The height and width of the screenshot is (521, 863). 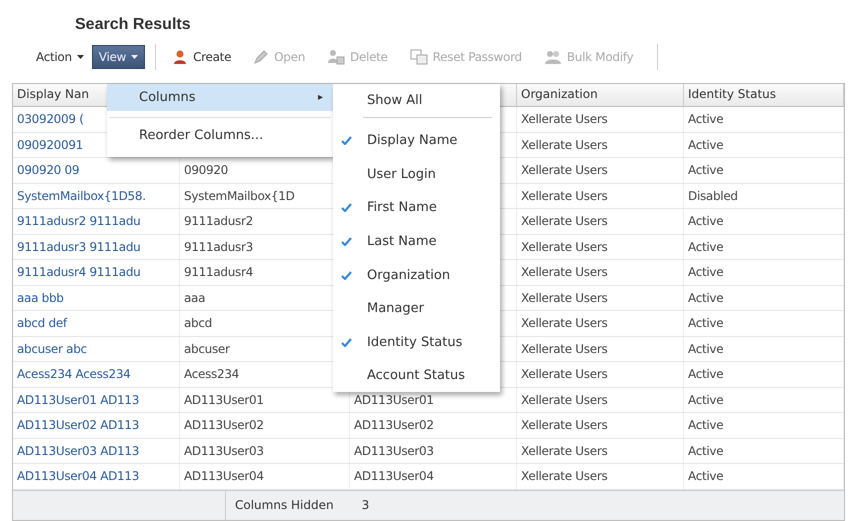 I want to click on menu-item: Show All, so click(x=416, y=100).